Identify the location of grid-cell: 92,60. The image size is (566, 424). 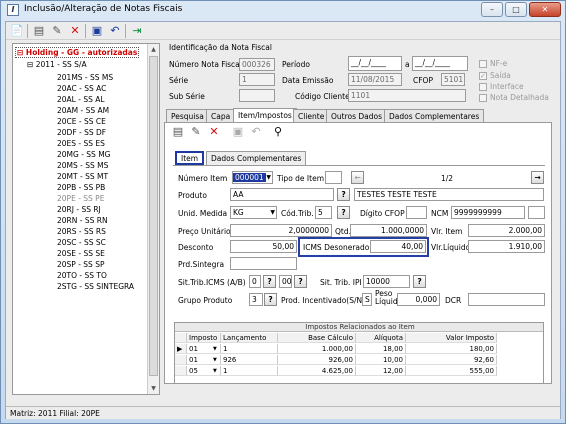
(451, 360).